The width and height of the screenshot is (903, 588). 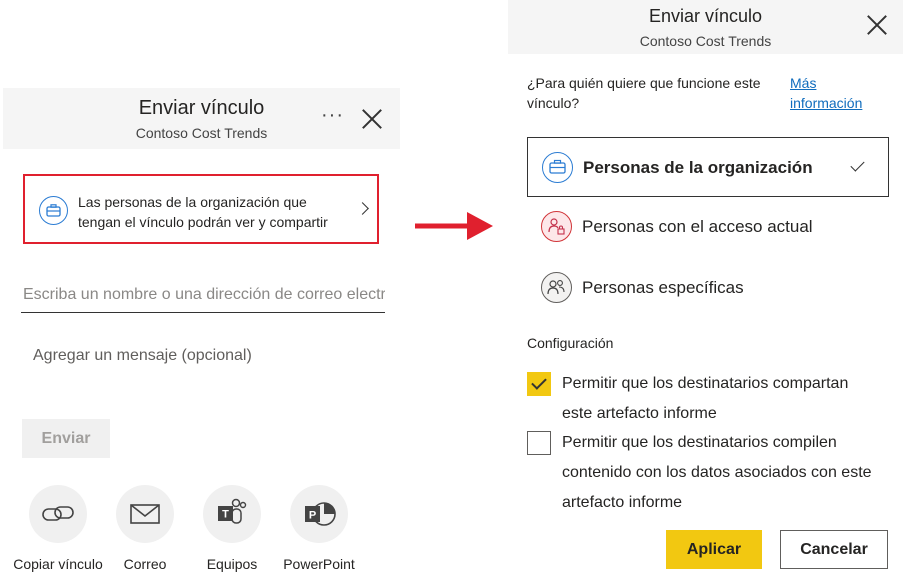 What do you see at coordinates (698, 167) in the screenshot?
I see `option-label: Personas de la organización` at bounding box center [698, 167].